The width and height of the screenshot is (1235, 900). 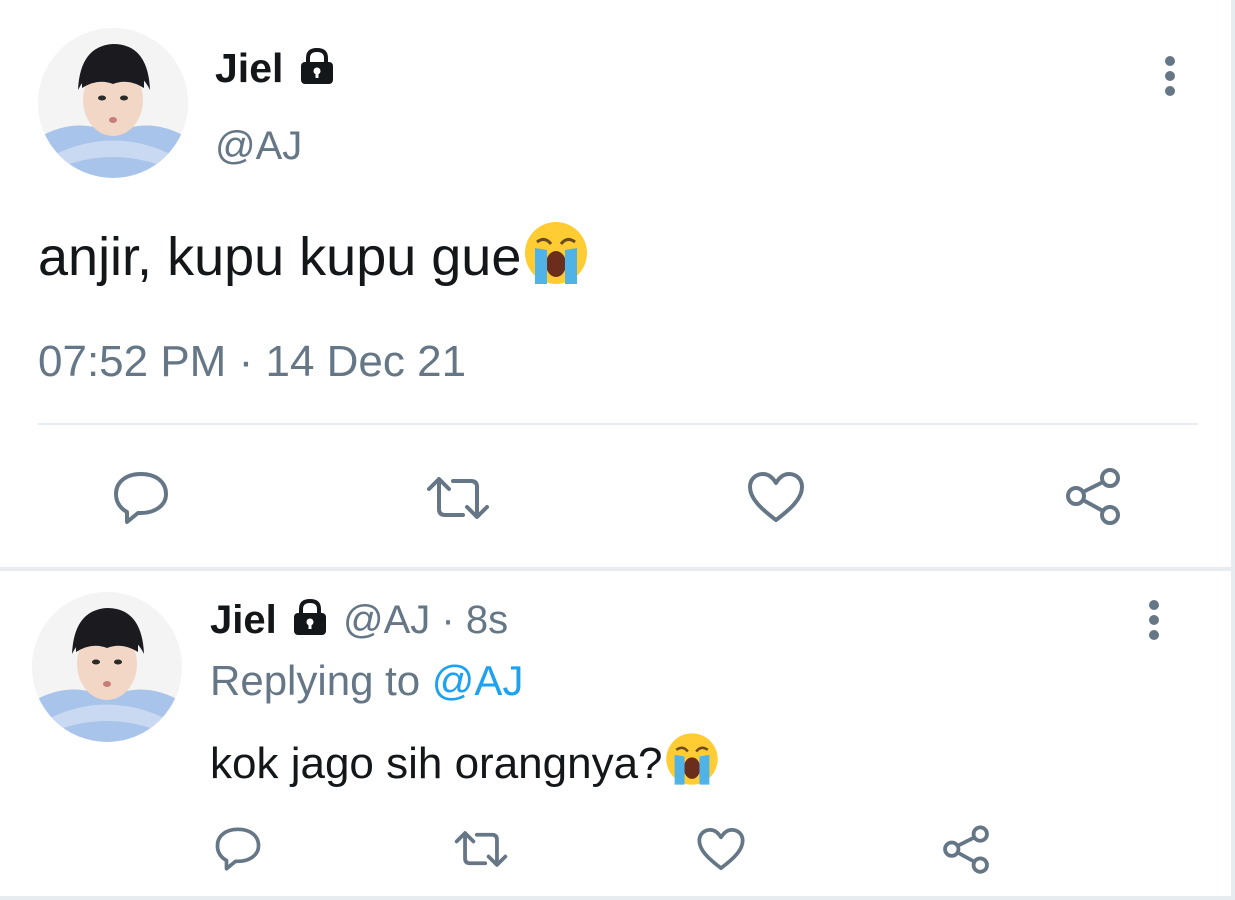 What do you see at coordinates (478, 680) in the screenshot?
I see `replying-to-handle: @AJ` at bounding box center [478, 680].